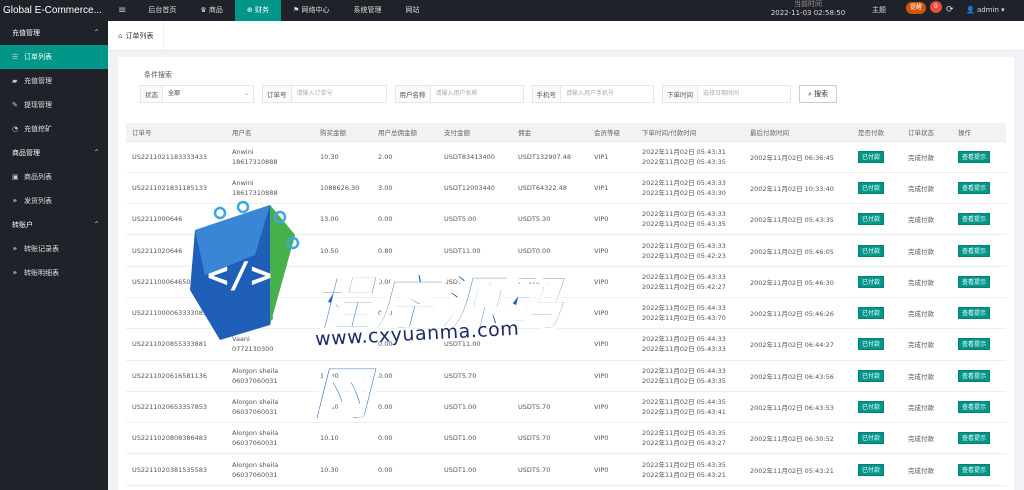 This screenshot has height=490, width=1024. I want to click on user-menu: 👤 admin ▾, so click(985, 10).